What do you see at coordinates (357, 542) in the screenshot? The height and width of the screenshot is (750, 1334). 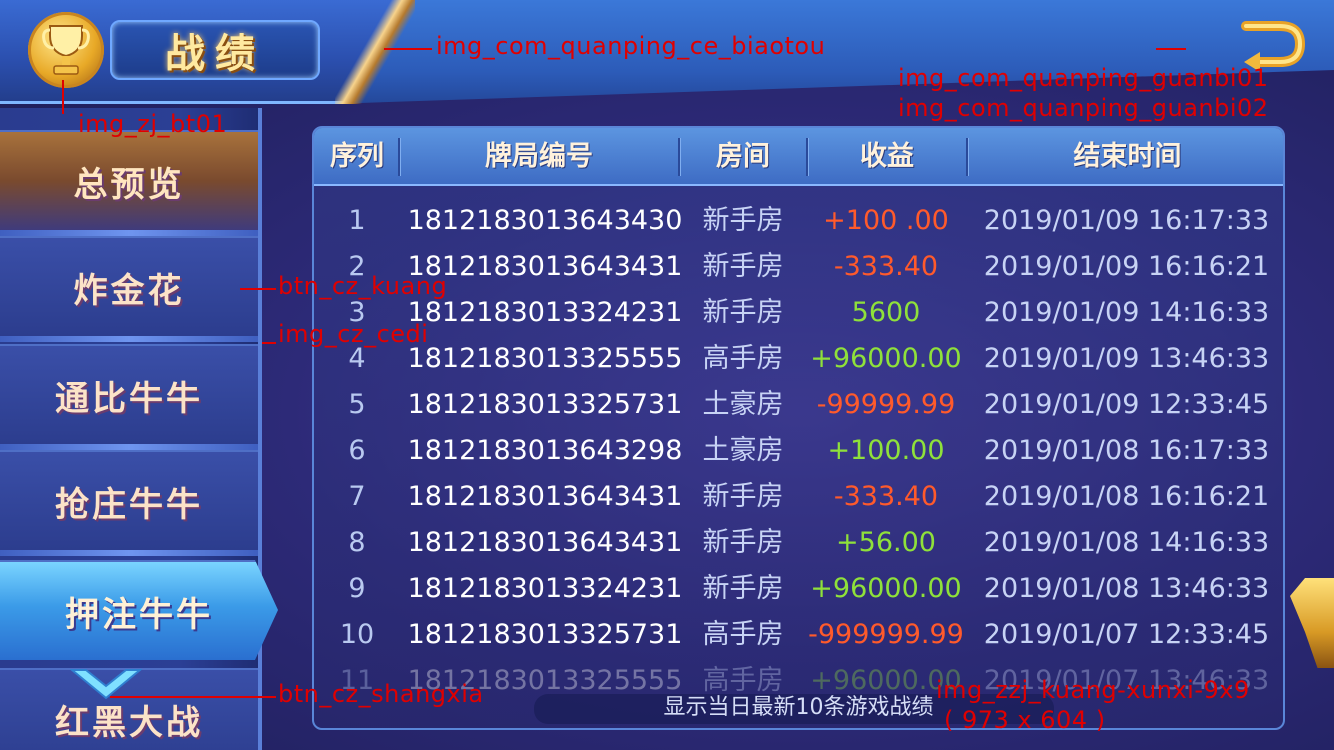 I see `row-index: 8` at bounding box center [357, 542].